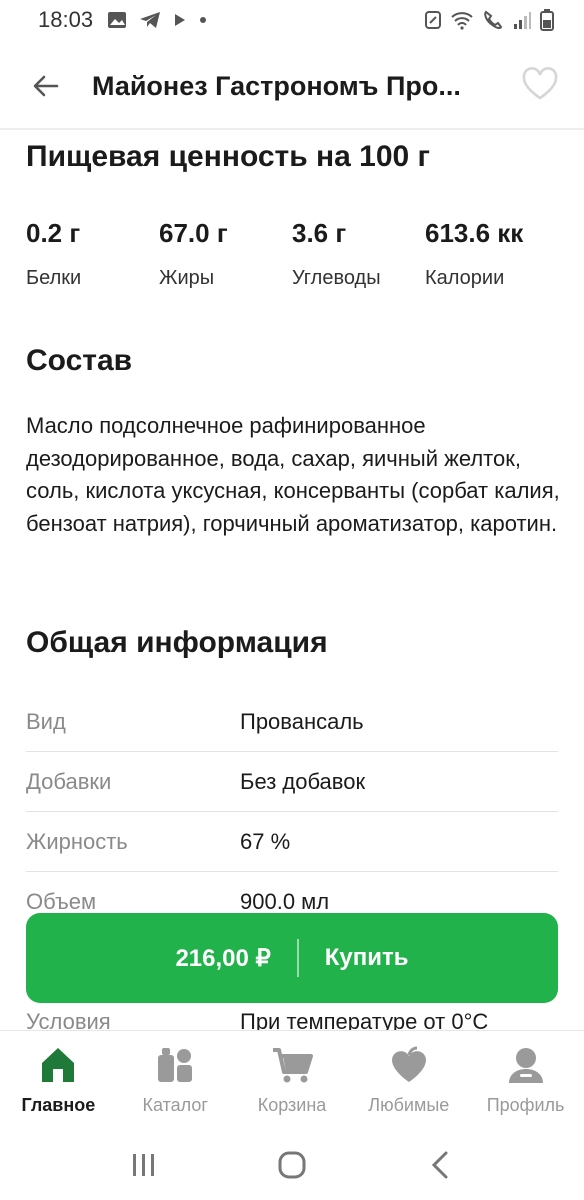  Describe the element at coordinates (319, 233) in the screenshot. I see `nutrition-value: 3.6 г` at that location.